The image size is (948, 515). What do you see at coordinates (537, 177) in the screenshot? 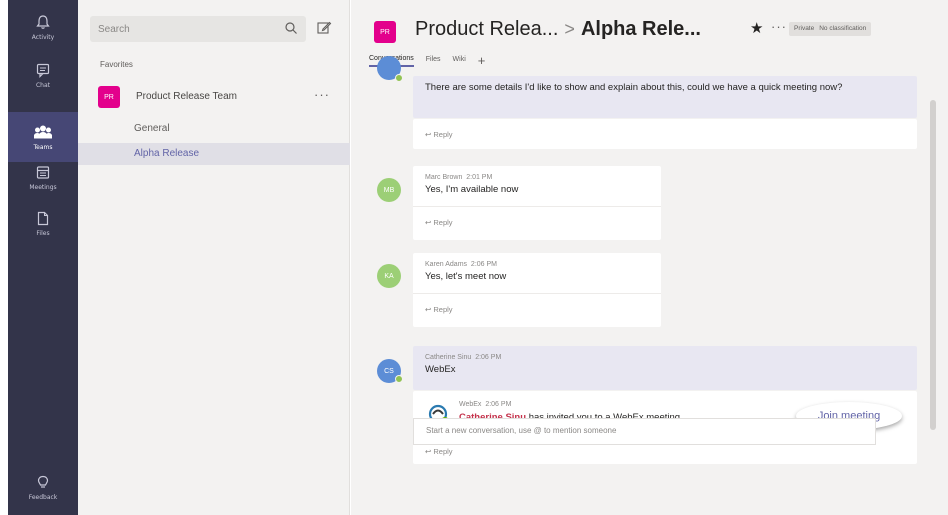
I see `message-header: Marc Brown 2:01 PM` at bounding box center [537, 177].